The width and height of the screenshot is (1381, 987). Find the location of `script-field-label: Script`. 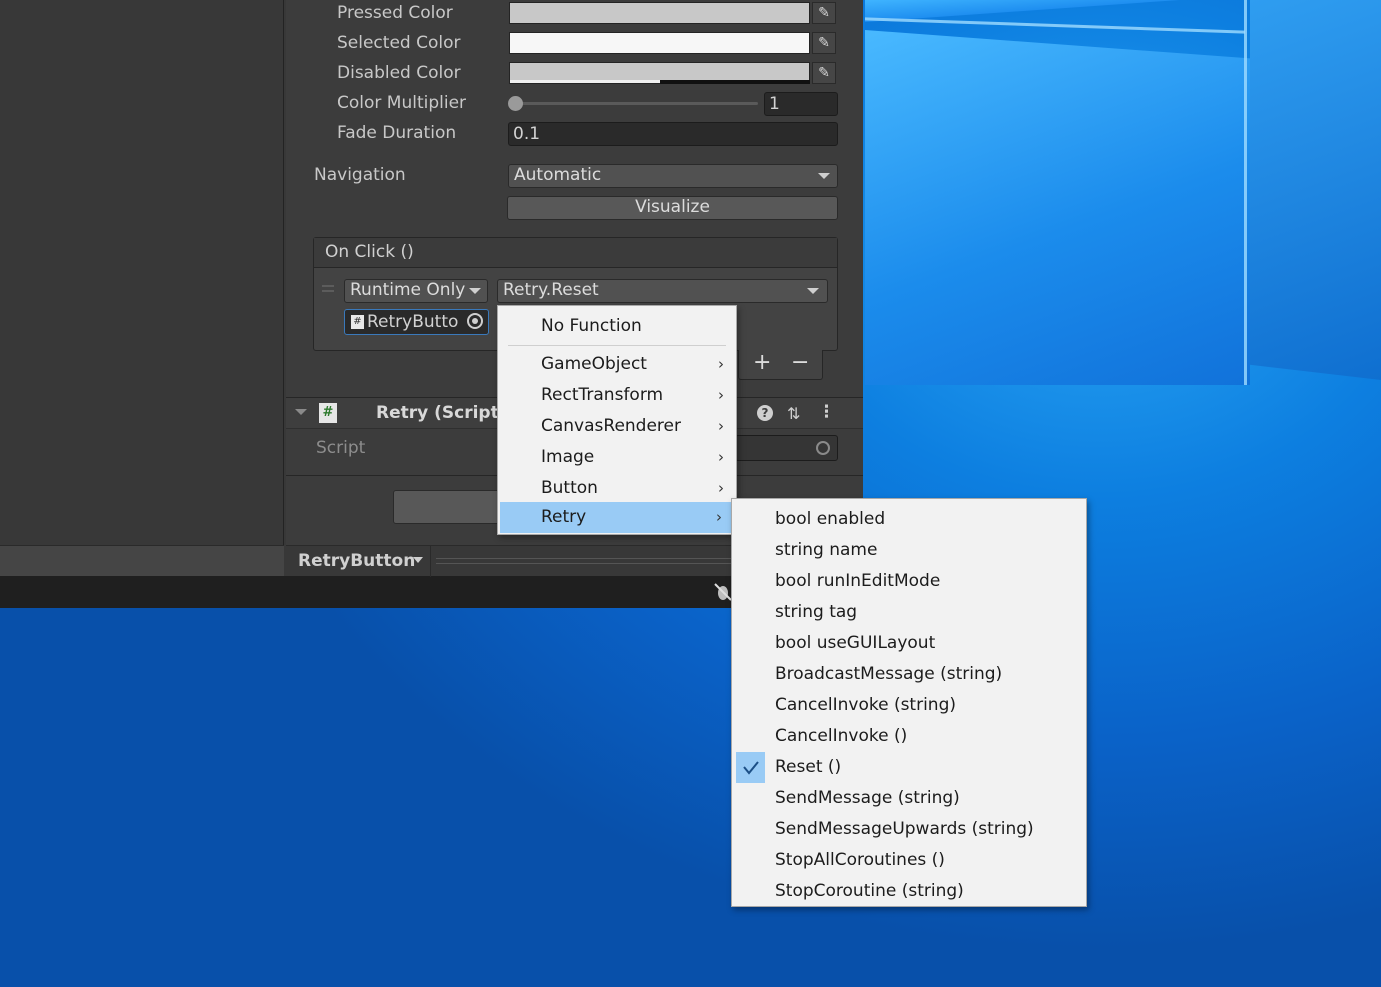

script-field-label: Script is located at coordinates (341, 448).